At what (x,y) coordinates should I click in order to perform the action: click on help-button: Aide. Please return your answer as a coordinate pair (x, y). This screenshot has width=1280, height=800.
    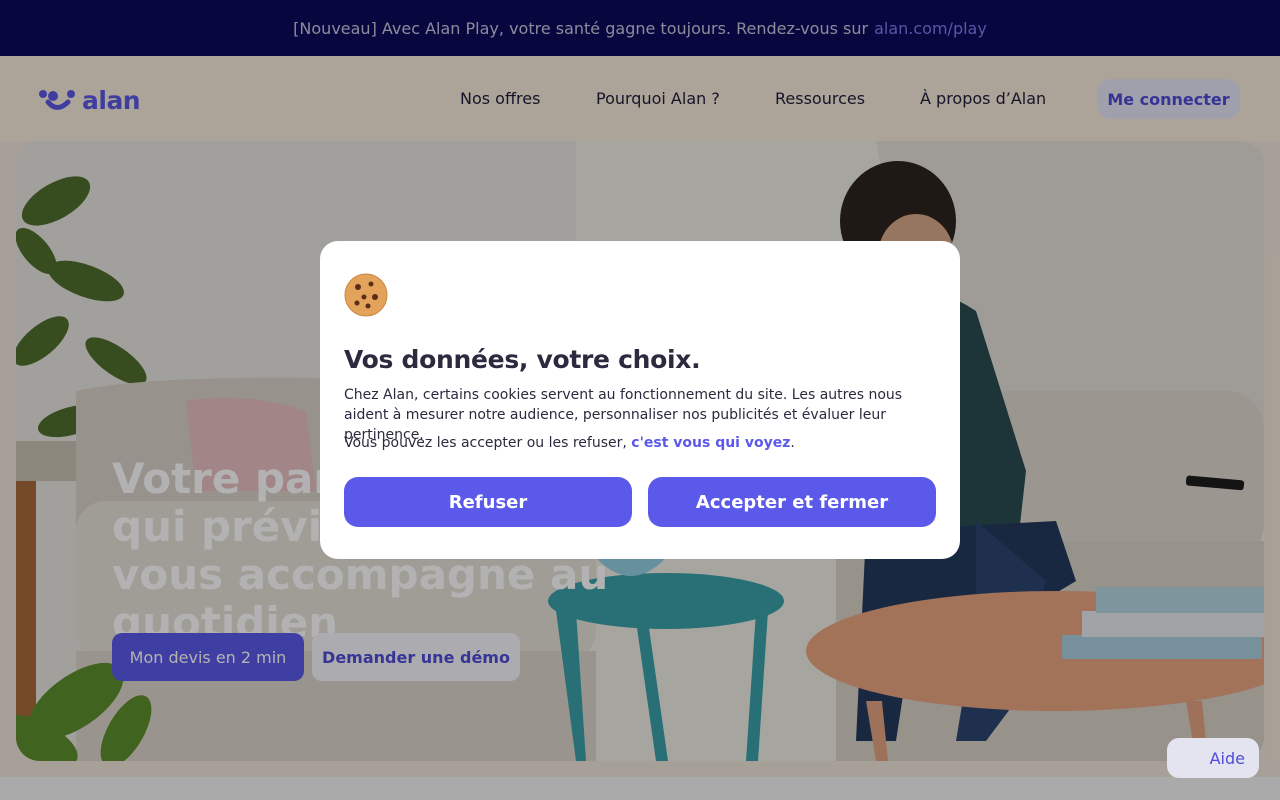
    Looking at the image, I should click on (1213, 758).